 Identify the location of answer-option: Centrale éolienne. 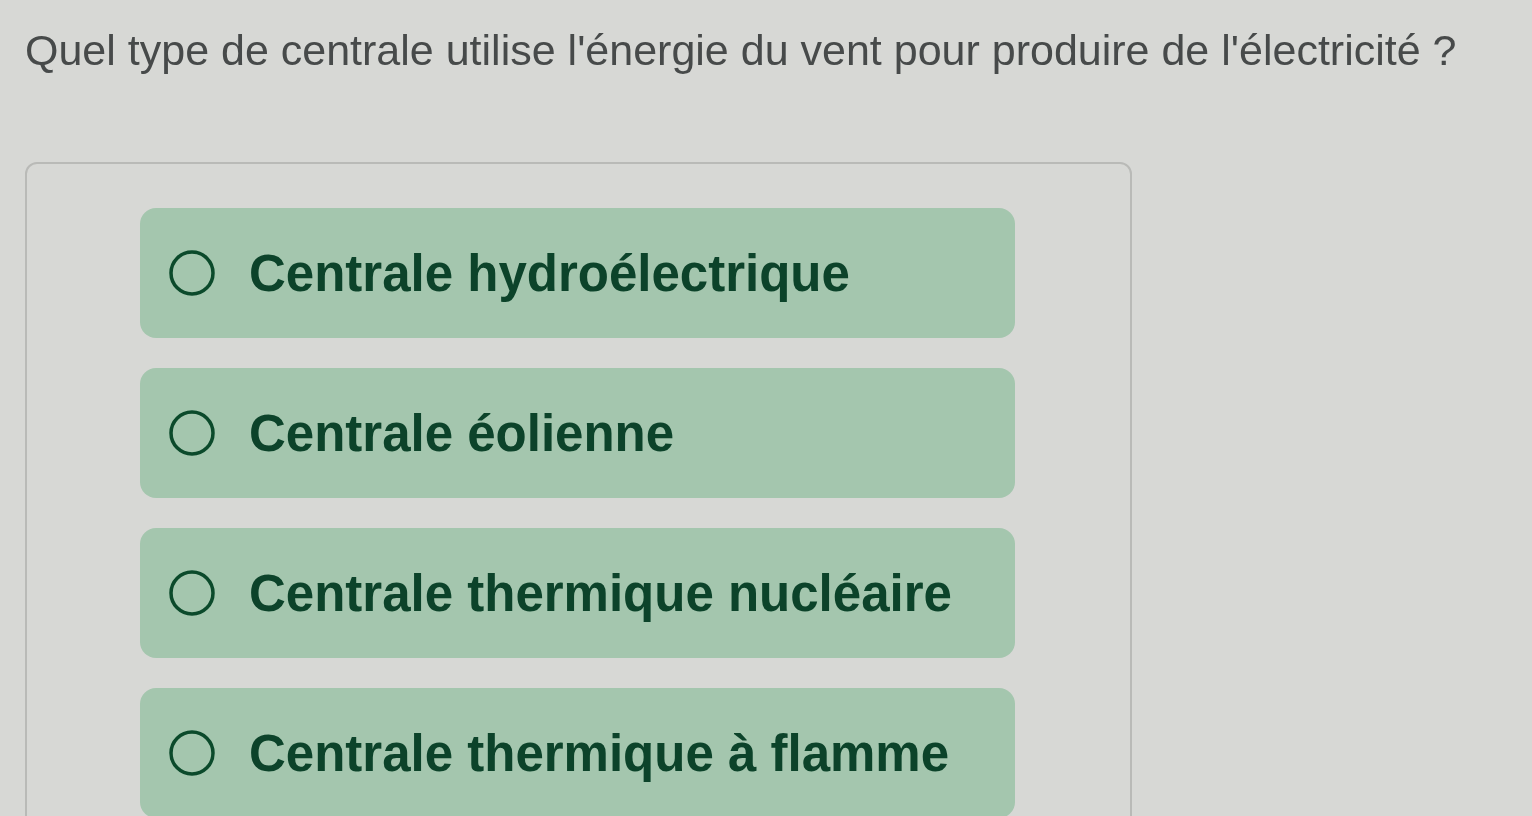
(577, 433).